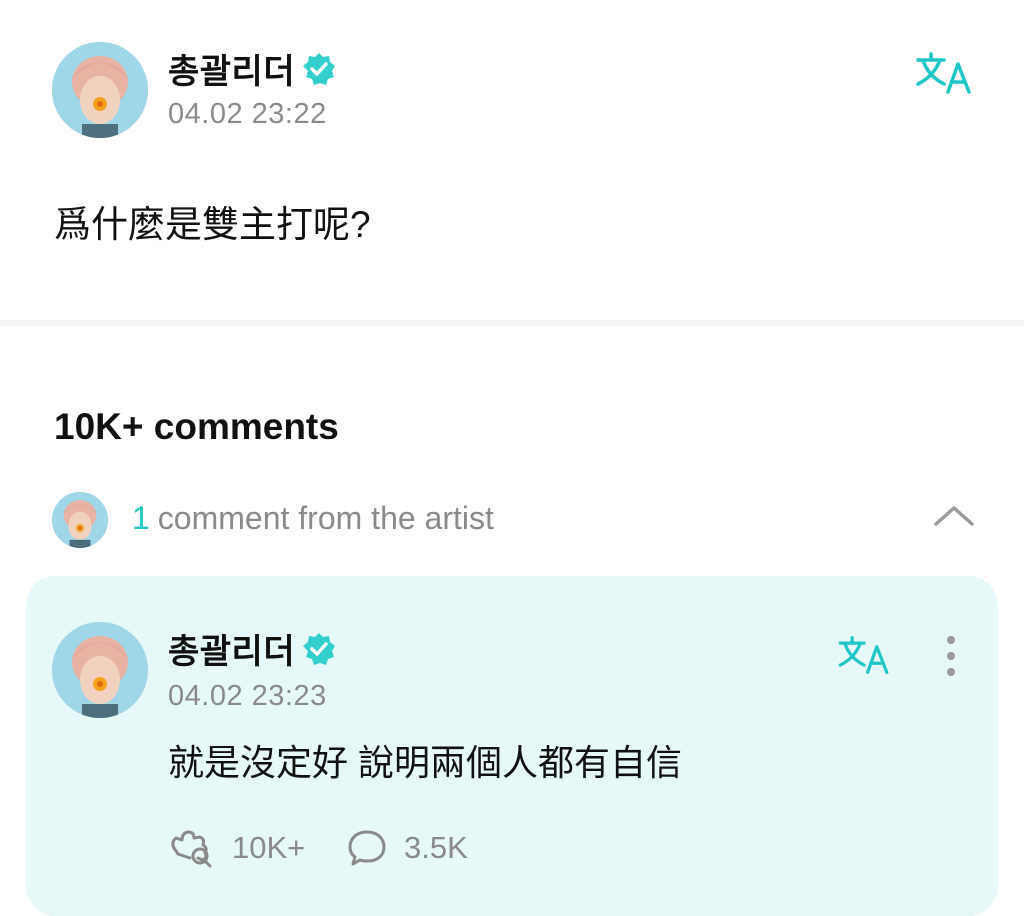  I want to click on comments-count-title: 10K+ comments, so click(196, 426).